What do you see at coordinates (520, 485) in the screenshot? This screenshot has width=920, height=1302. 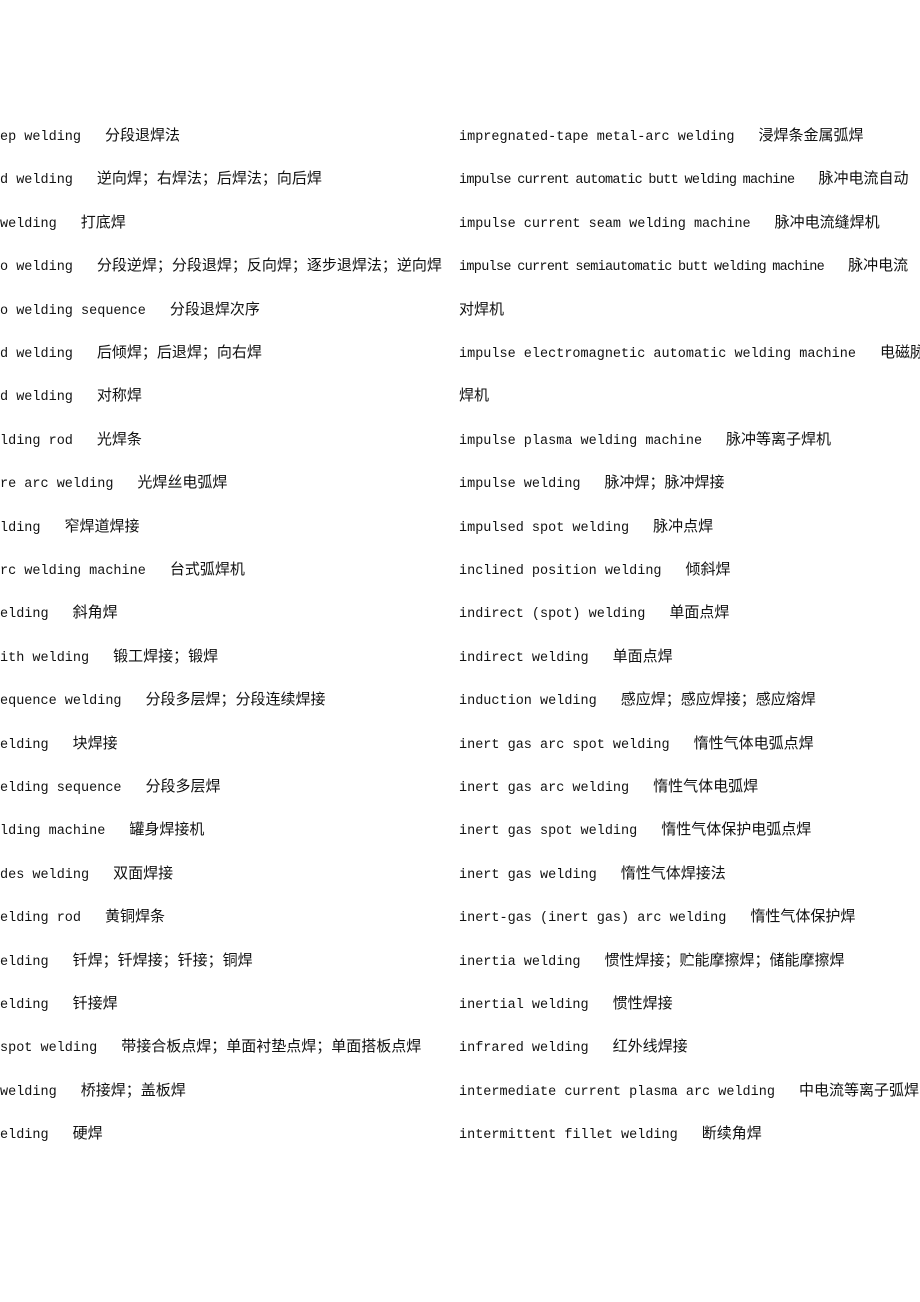 I see `english-term: impulse welding` at bounding box center [520, 485].